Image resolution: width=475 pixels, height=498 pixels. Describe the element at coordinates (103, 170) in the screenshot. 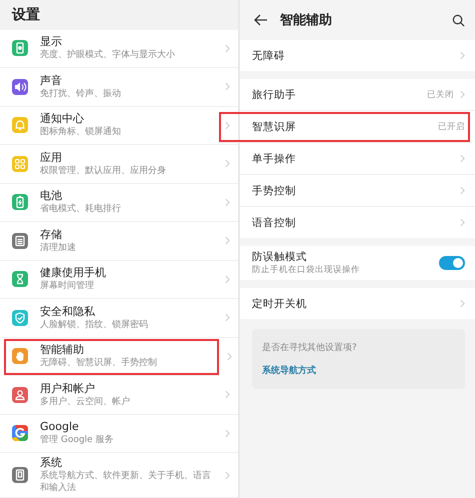

I see `item-description: 权限管理、默认应用、应用分身` at that location.